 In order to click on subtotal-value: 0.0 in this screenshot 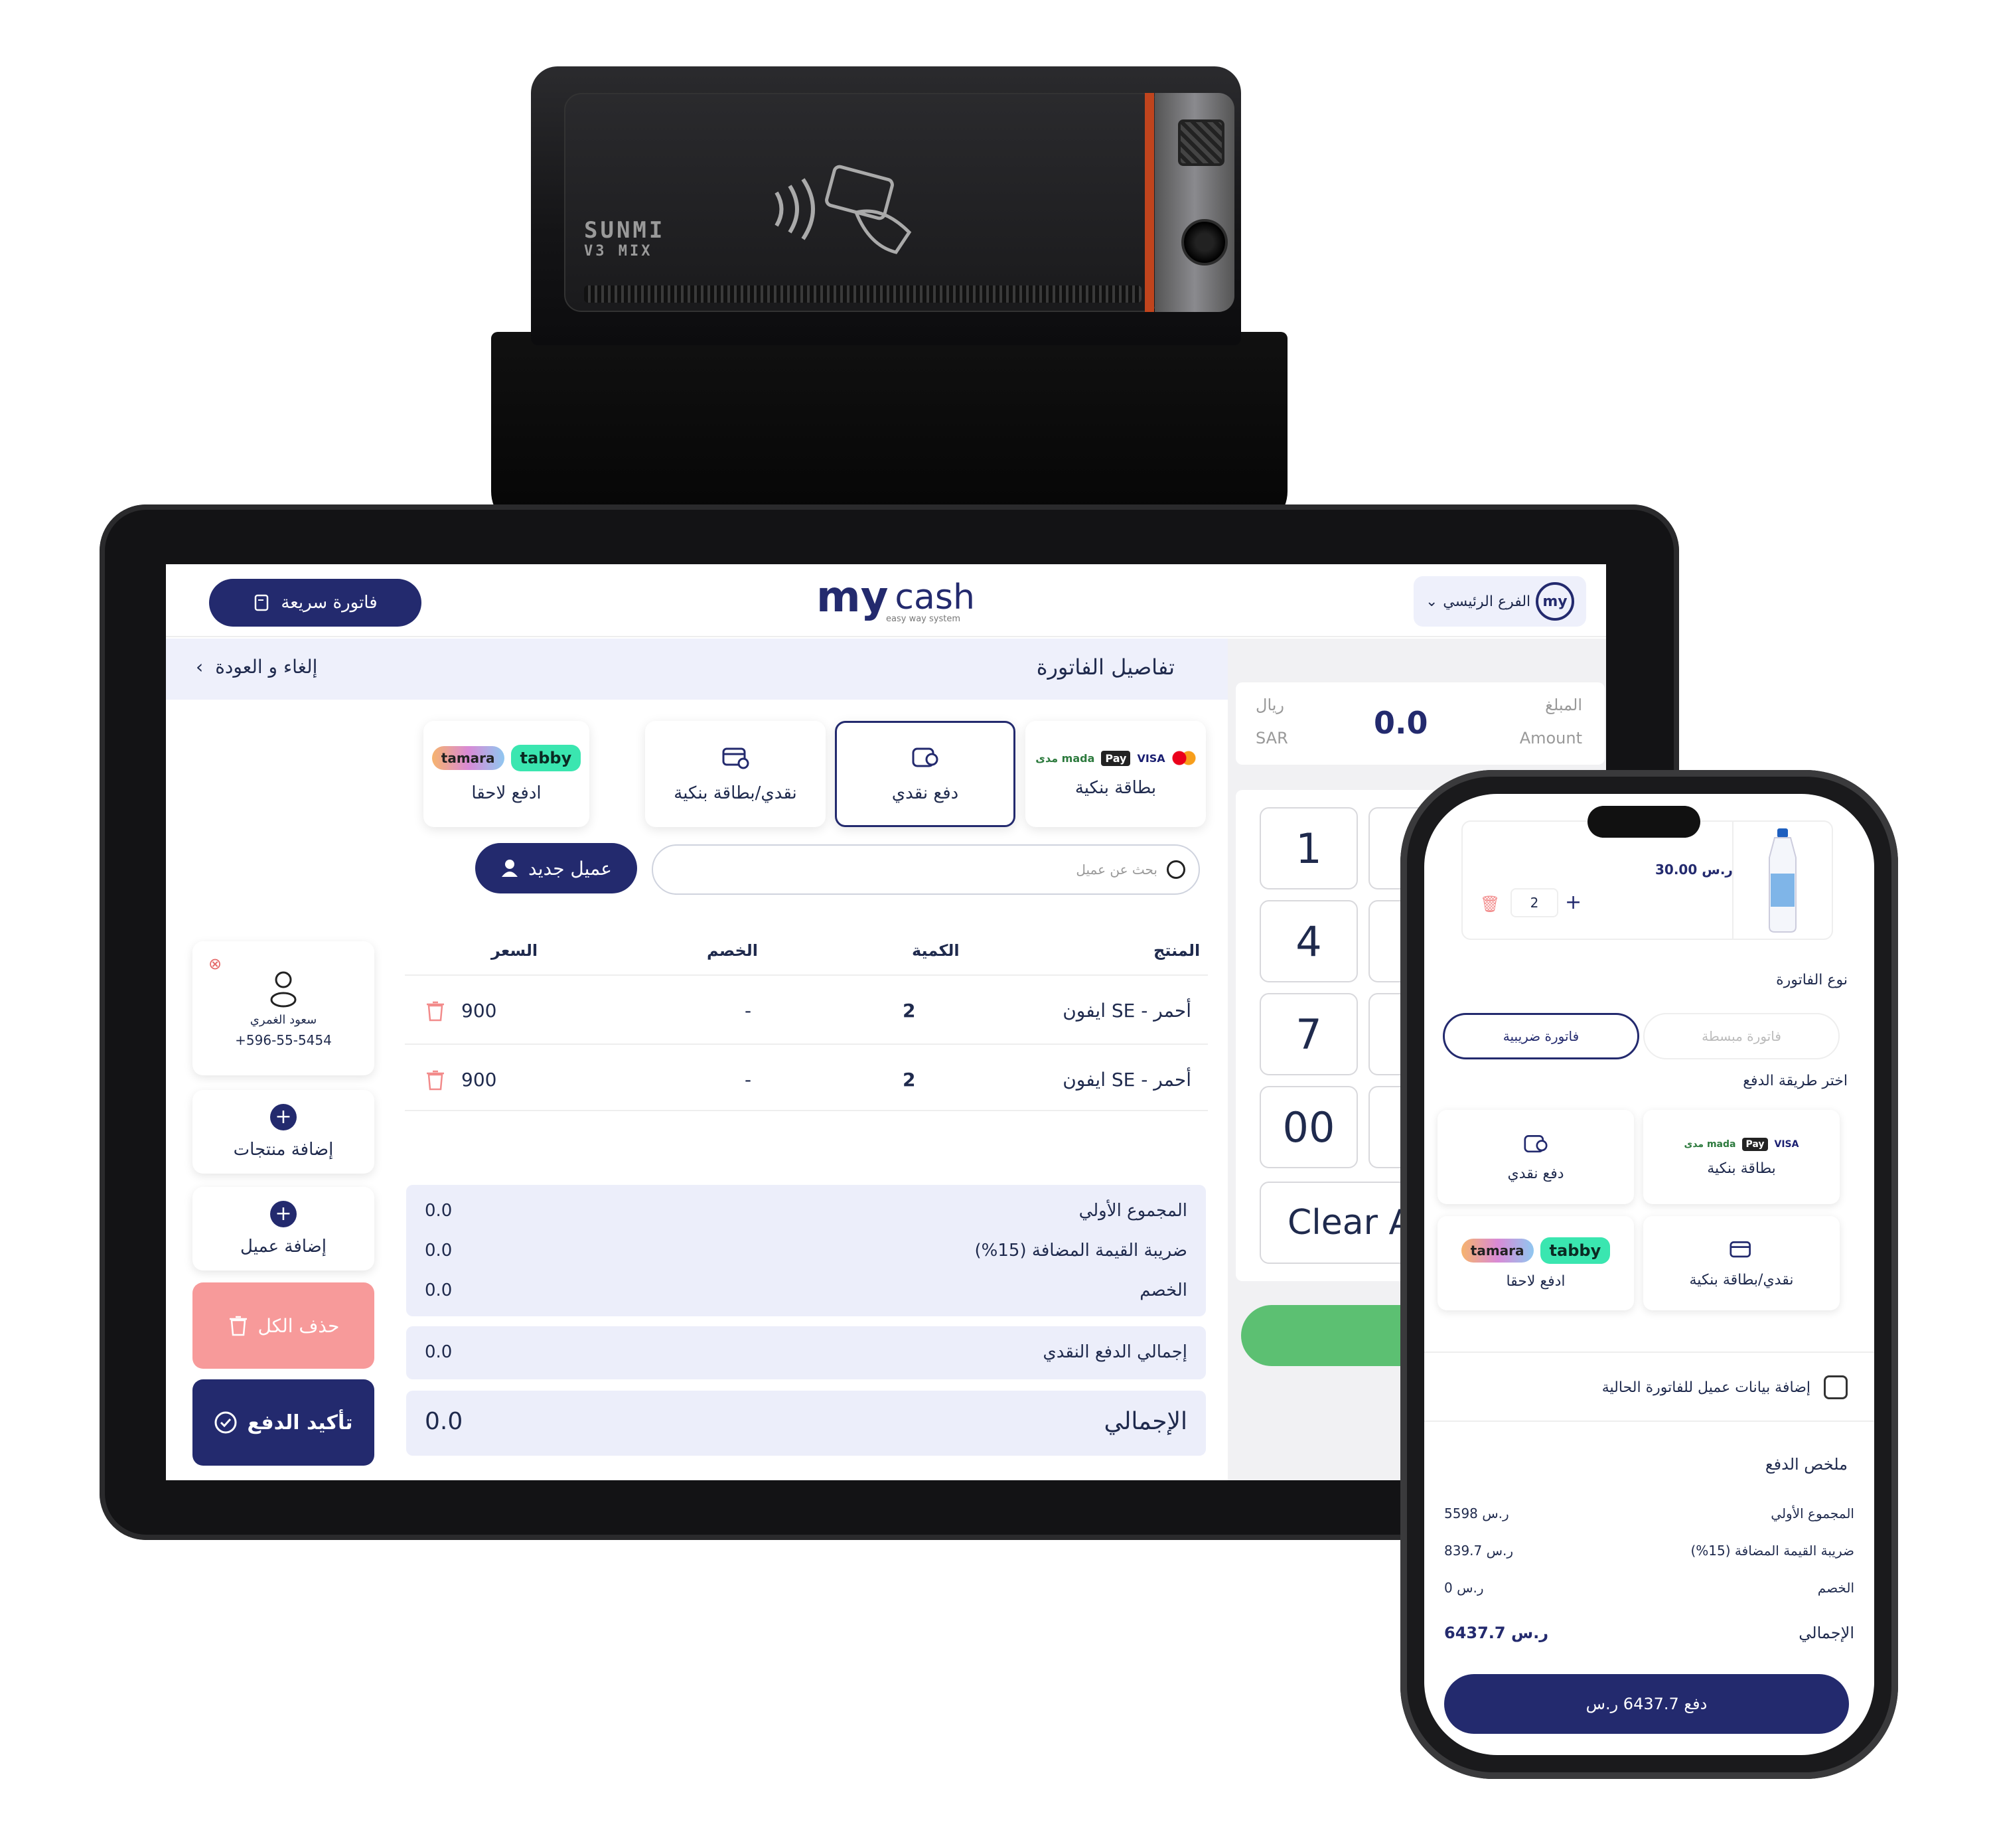, I will do `click(439, 1211)`.